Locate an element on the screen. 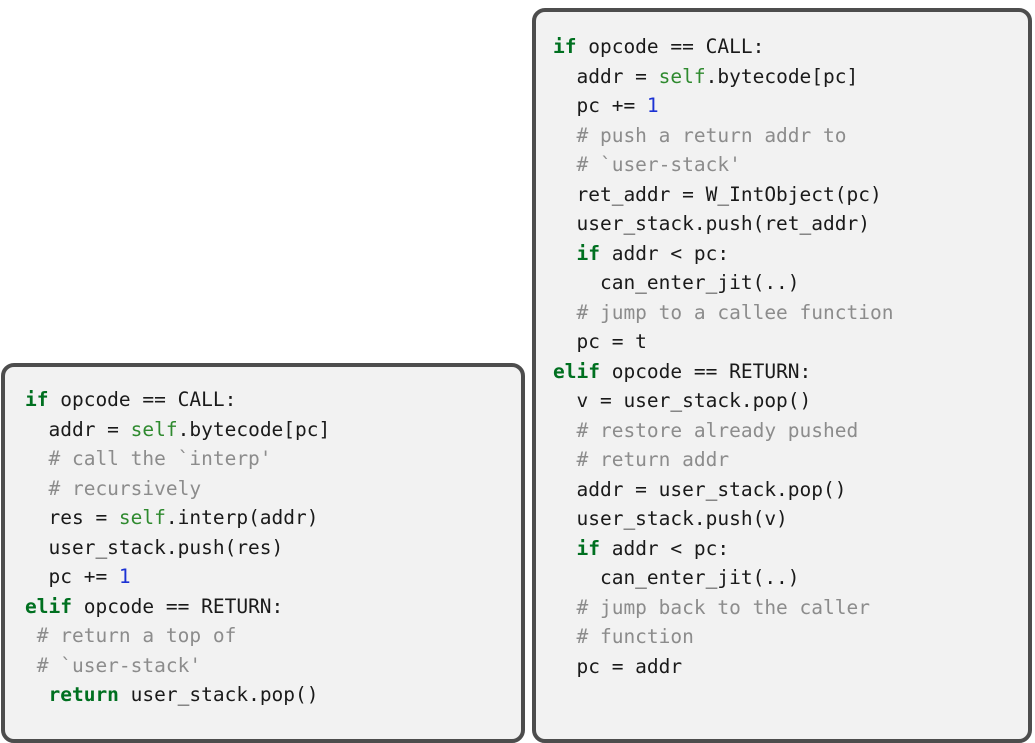  code-line: # return addr is located at coordinates (790, 460).